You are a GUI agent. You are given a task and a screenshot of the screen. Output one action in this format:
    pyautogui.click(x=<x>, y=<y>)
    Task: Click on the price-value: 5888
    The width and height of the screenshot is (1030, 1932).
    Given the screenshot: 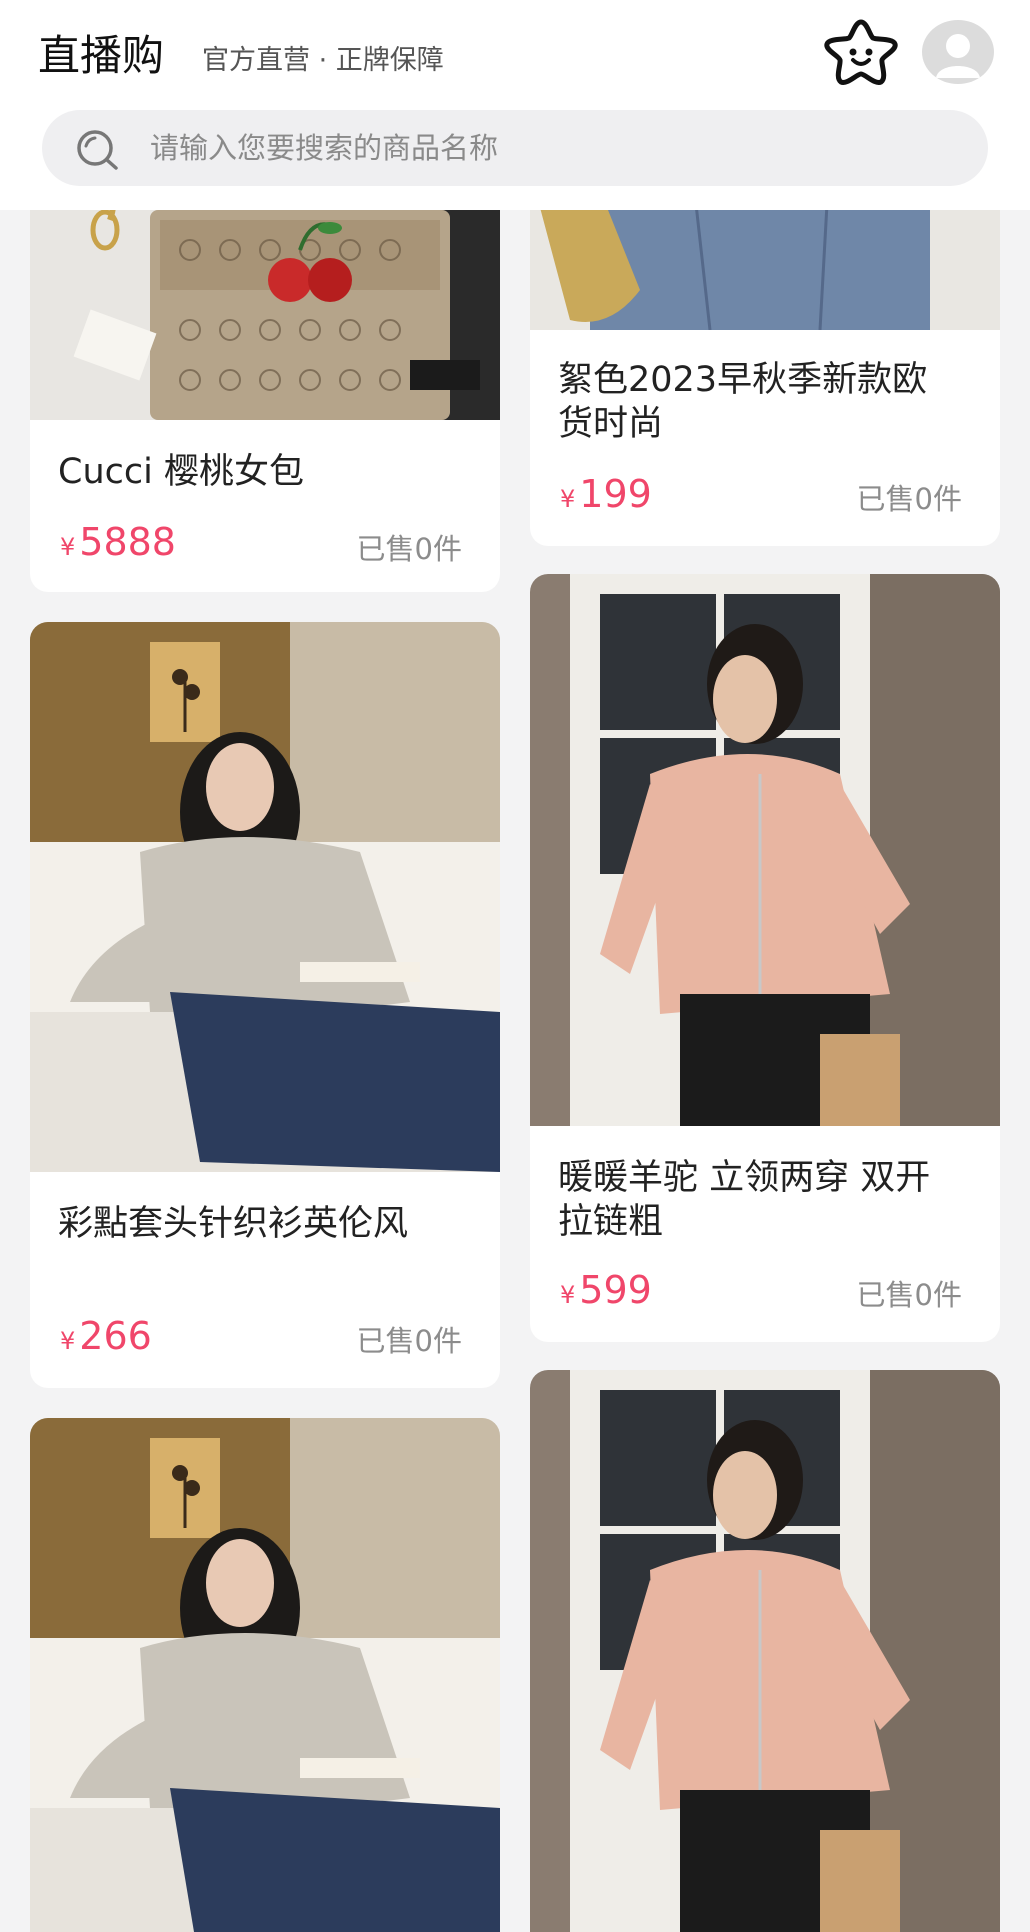 What is the action you would take?
    pyautogui.click(x=127, y=542)
    